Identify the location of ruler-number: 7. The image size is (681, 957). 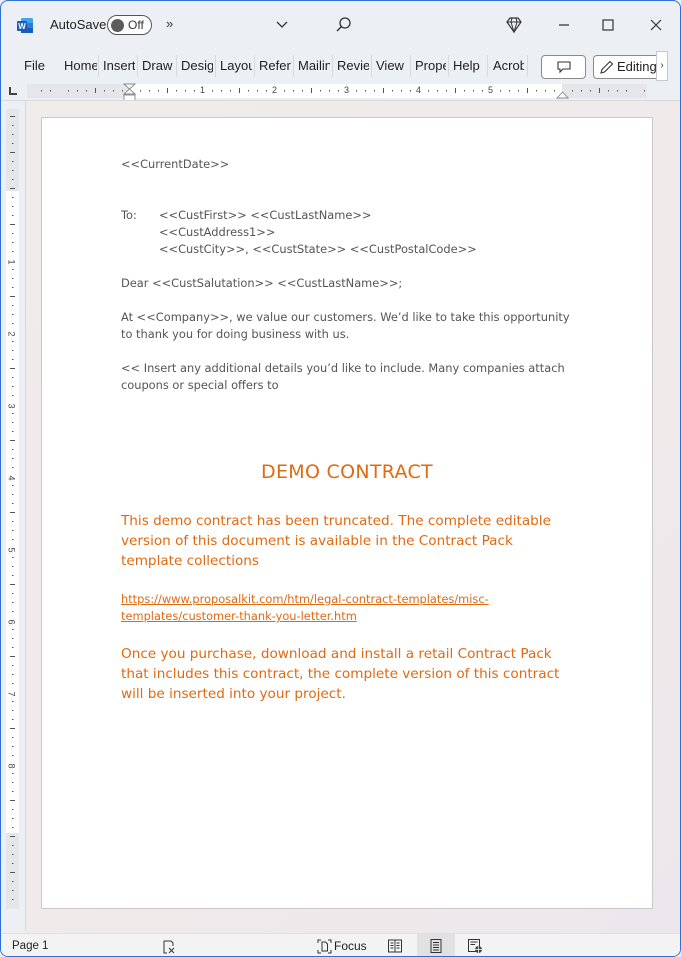
(11, 694).